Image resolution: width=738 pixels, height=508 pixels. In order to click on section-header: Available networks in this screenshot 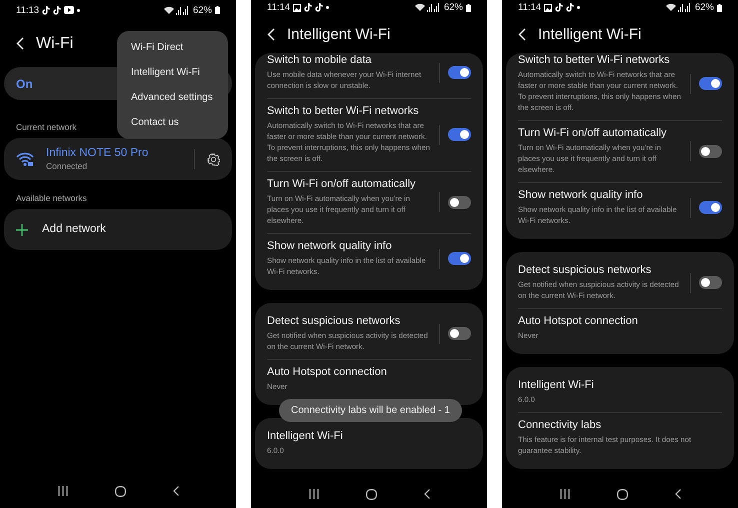, I will do `click(51, 198)`.